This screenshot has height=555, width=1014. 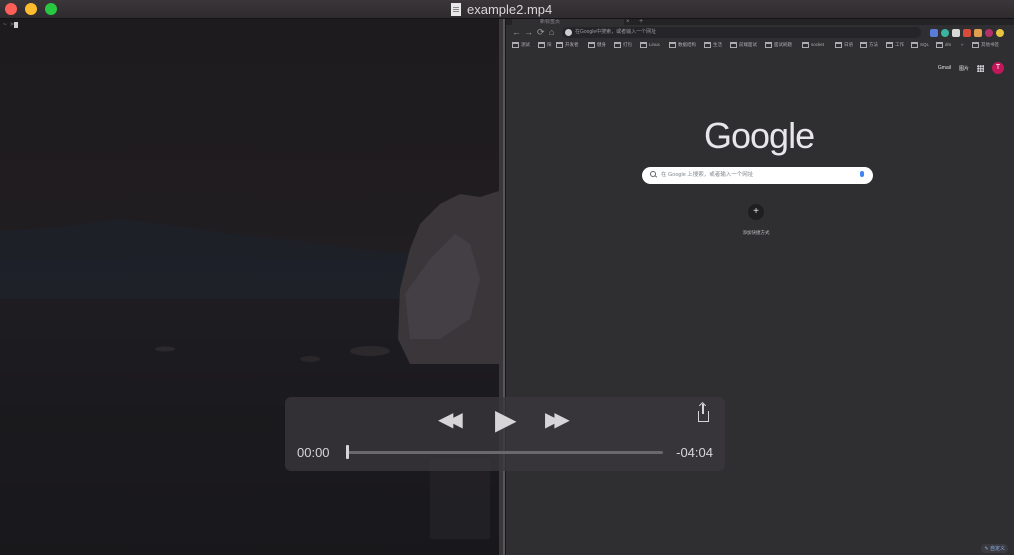 I want to click on add-shortcut-button: +, so click(x=756, y=212).